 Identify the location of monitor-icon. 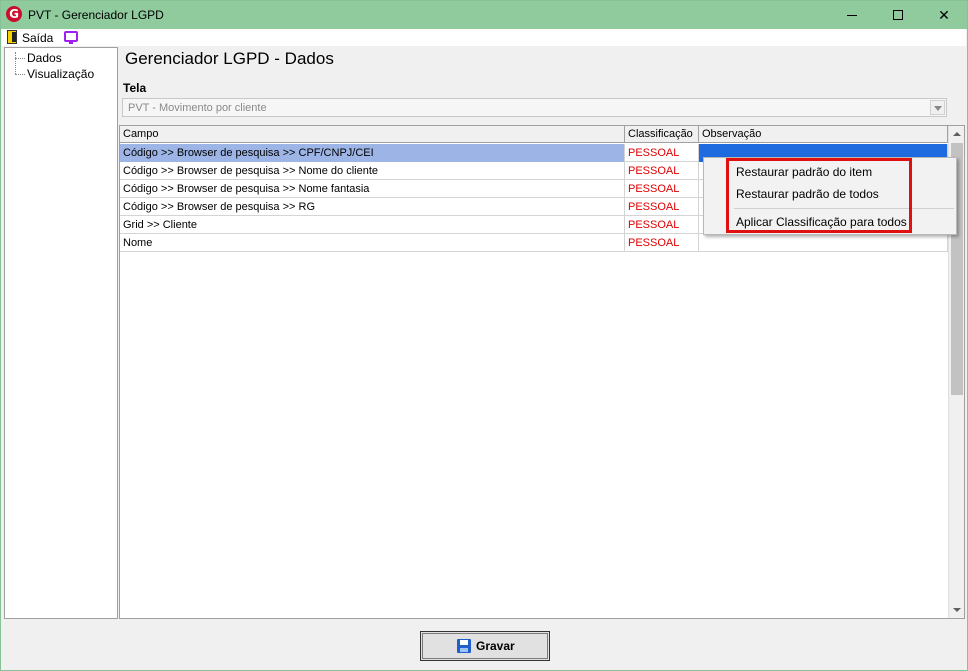
(71, 37).